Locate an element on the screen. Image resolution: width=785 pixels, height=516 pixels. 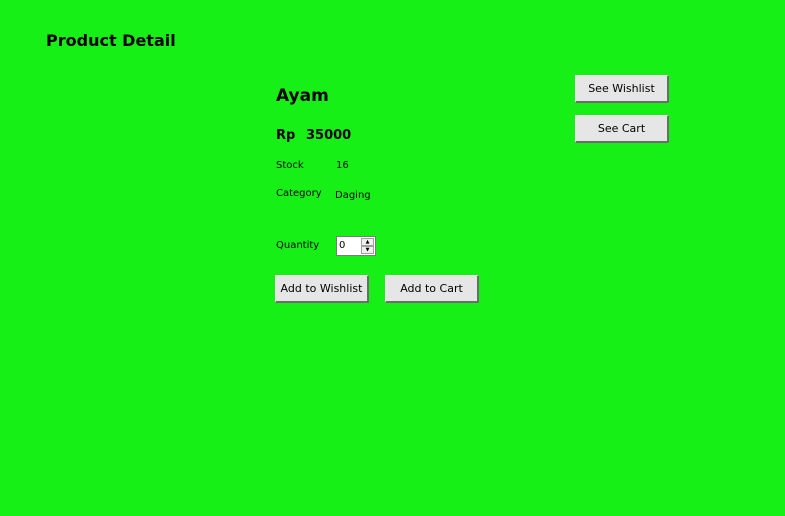
price-value: 35000 is located at coordinates (329, 135).